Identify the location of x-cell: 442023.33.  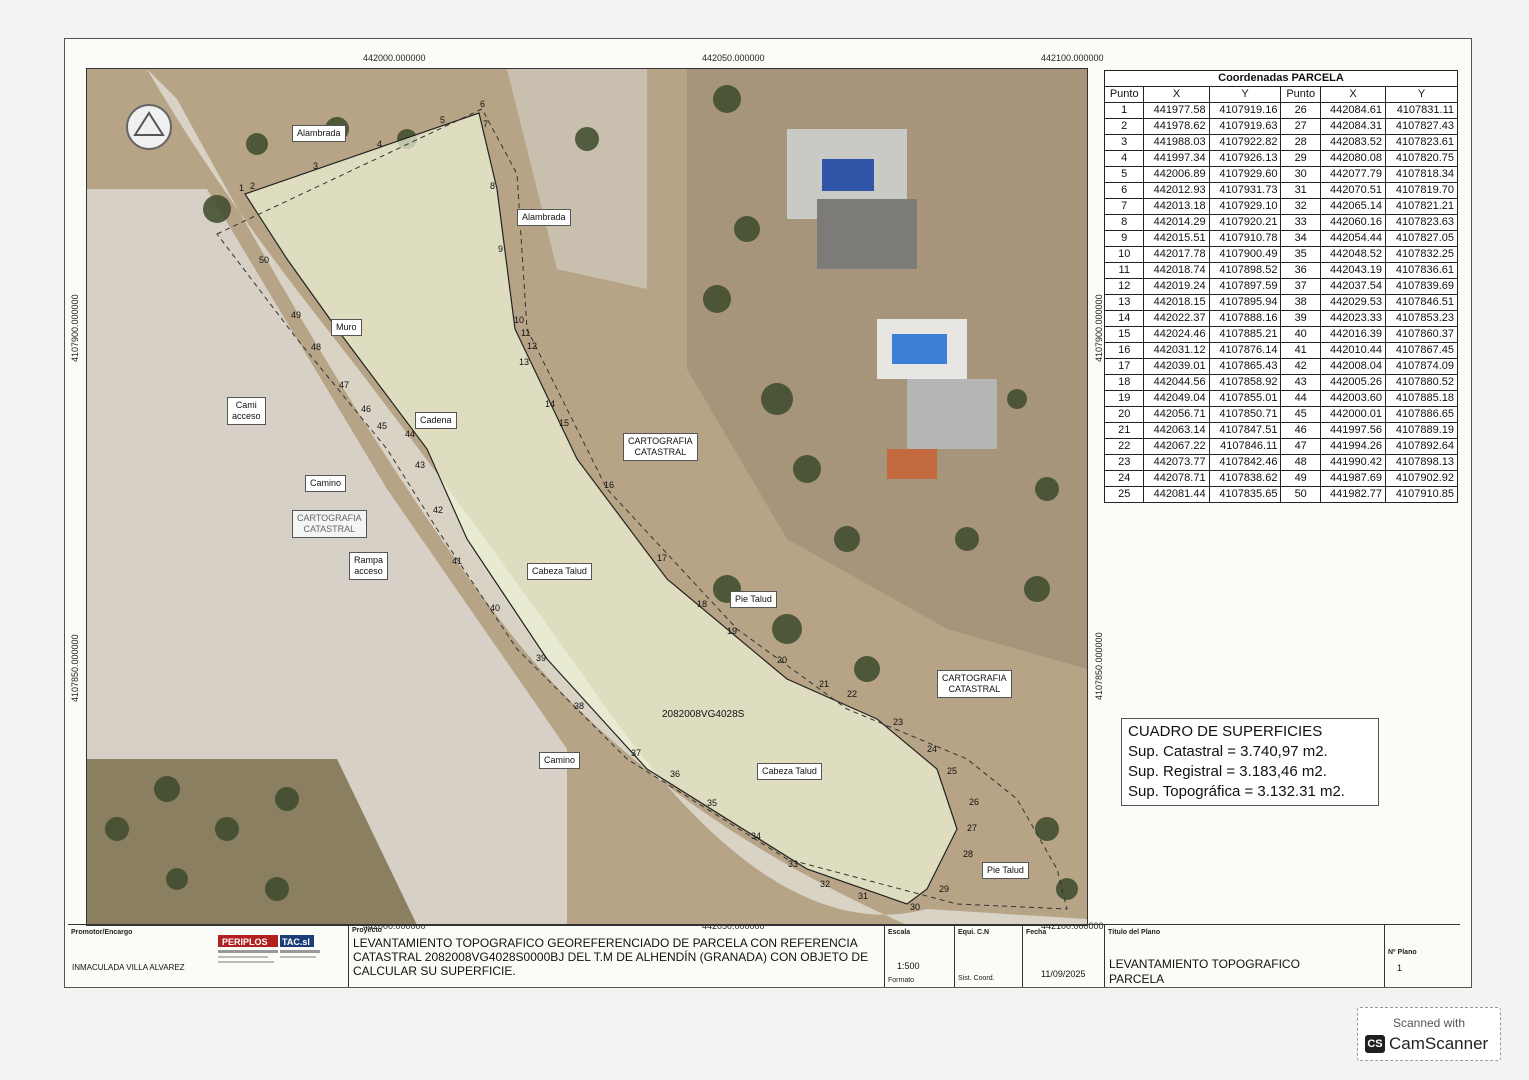
(1353, 318).